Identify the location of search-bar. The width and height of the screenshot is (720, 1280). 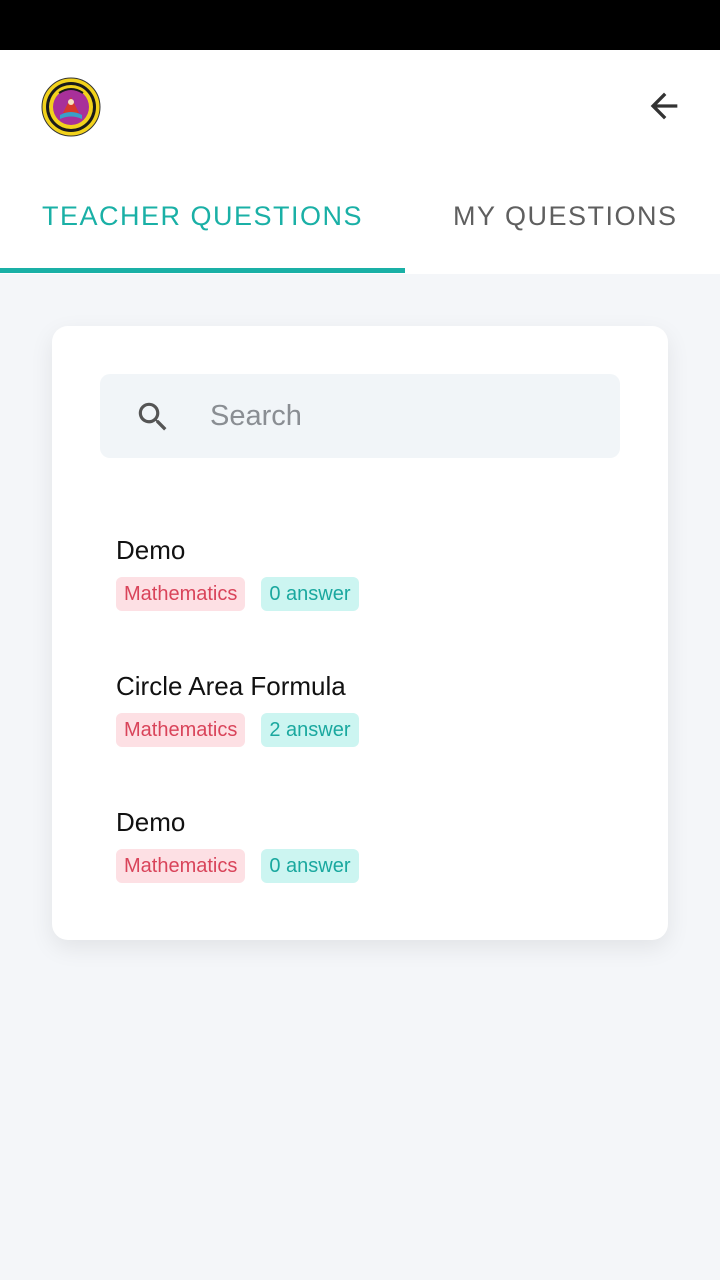
(360, 416).